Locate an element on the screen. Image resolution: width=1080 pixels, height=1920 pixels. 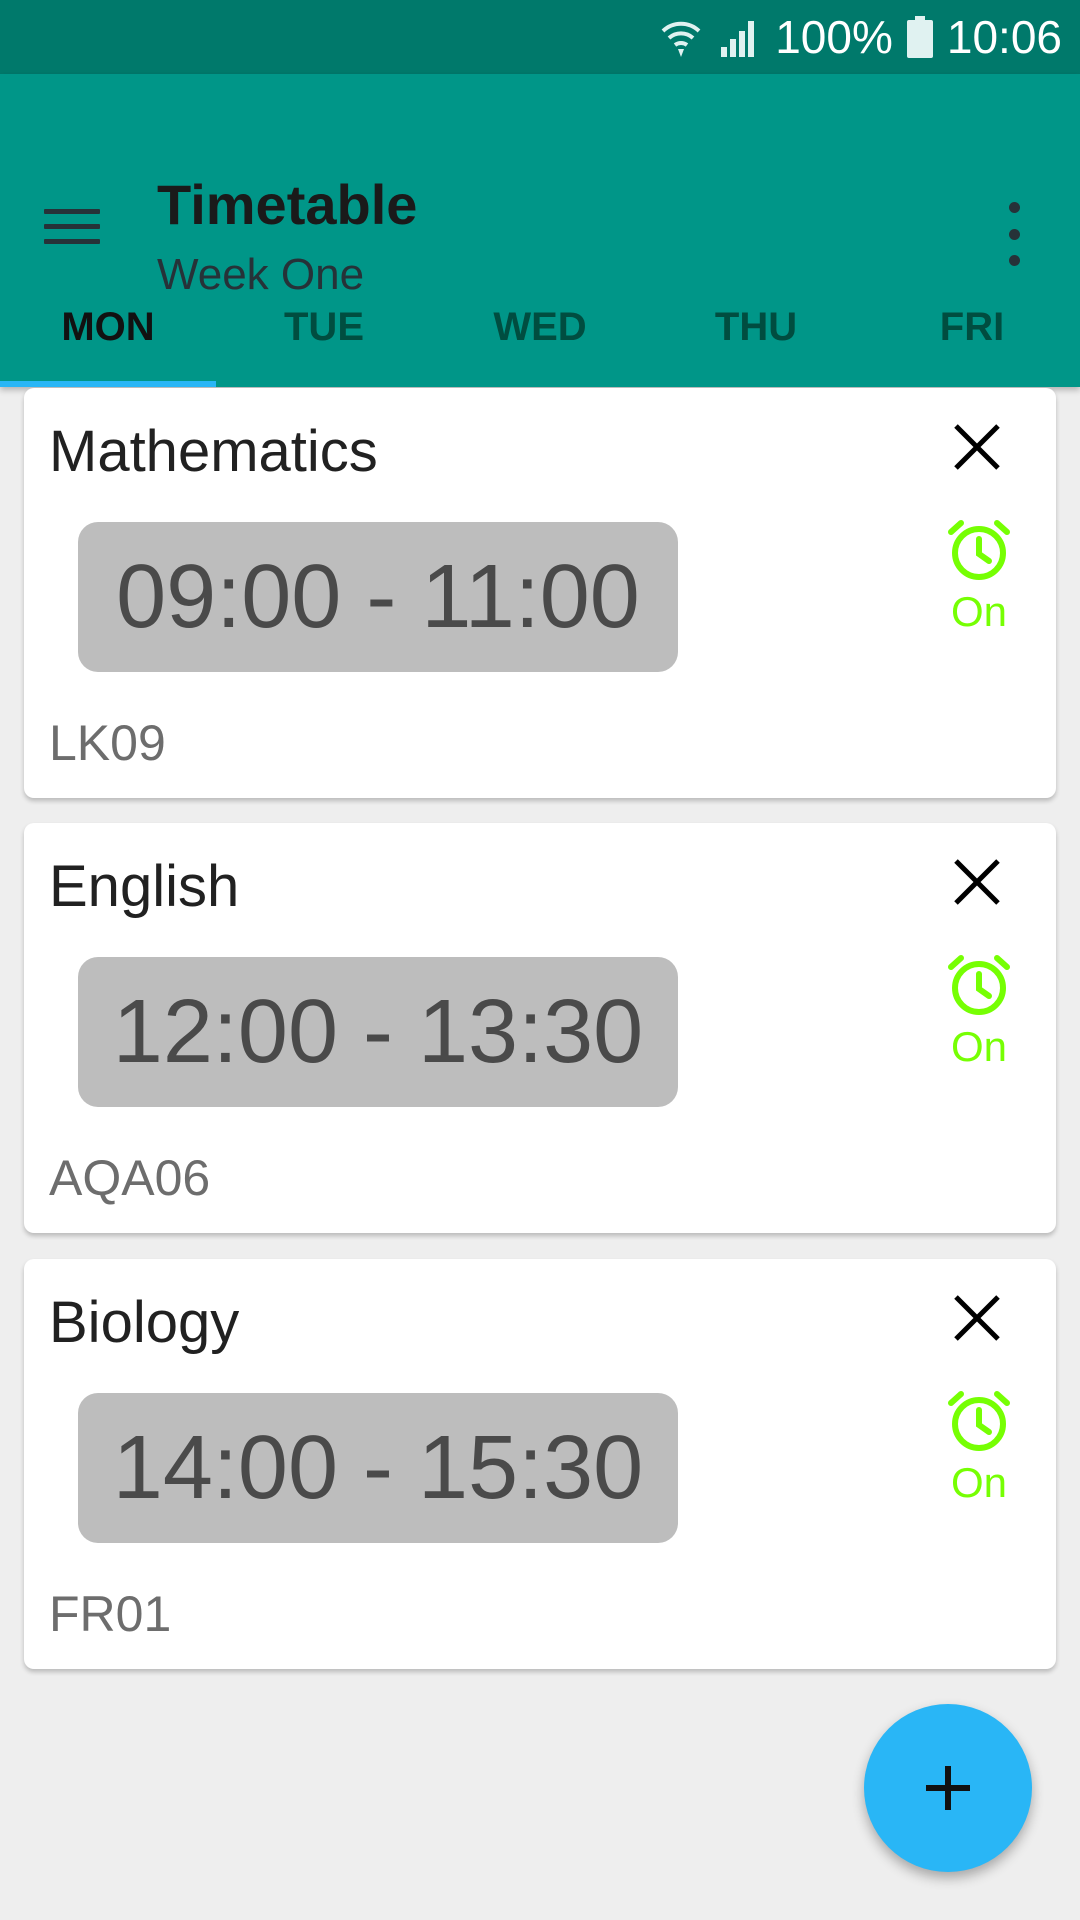
battery-icon is located at coordinates (919, 37).